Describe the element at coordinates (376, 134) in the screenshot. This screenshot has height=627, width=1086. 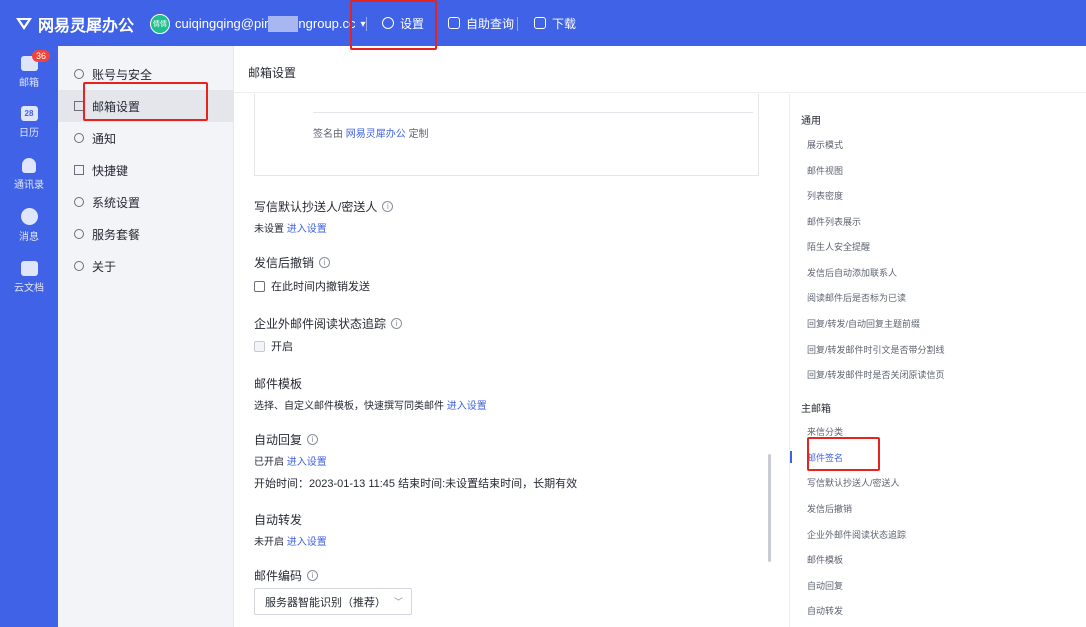
I see `signature-credit-link: 网易灵犀办公` at that location.